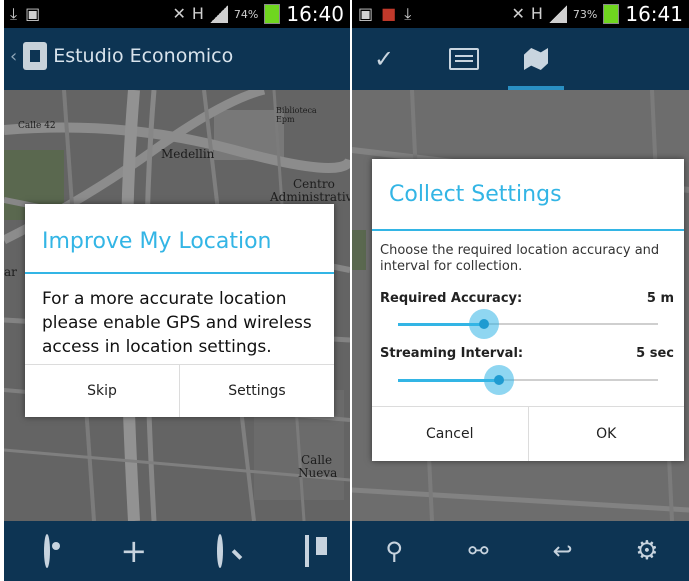 Image resolution: width=689 pixels, height=581 pixels. I want to click on form-icon, so click(464, 59).